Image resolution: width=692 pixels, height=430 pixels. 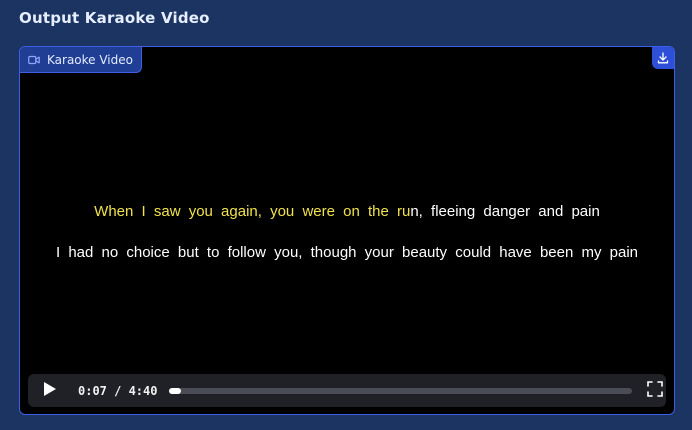 I want to click on video-controls: 0:07 / 4:40, so click(x=347, y=390).